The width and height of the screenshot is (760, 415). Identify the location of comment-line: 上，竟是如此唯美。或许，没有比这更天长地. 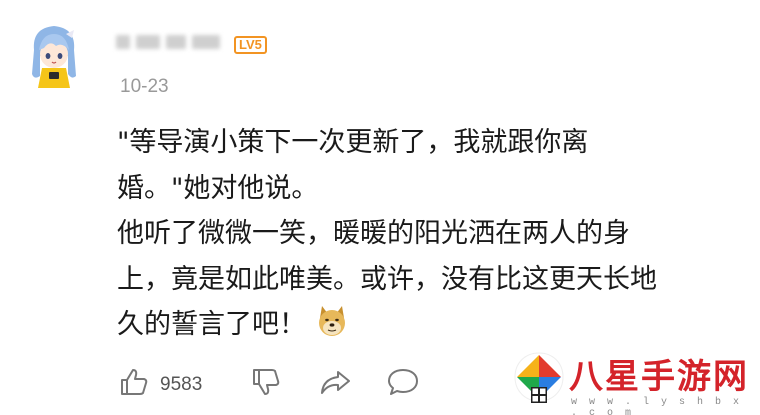
(387, 279).